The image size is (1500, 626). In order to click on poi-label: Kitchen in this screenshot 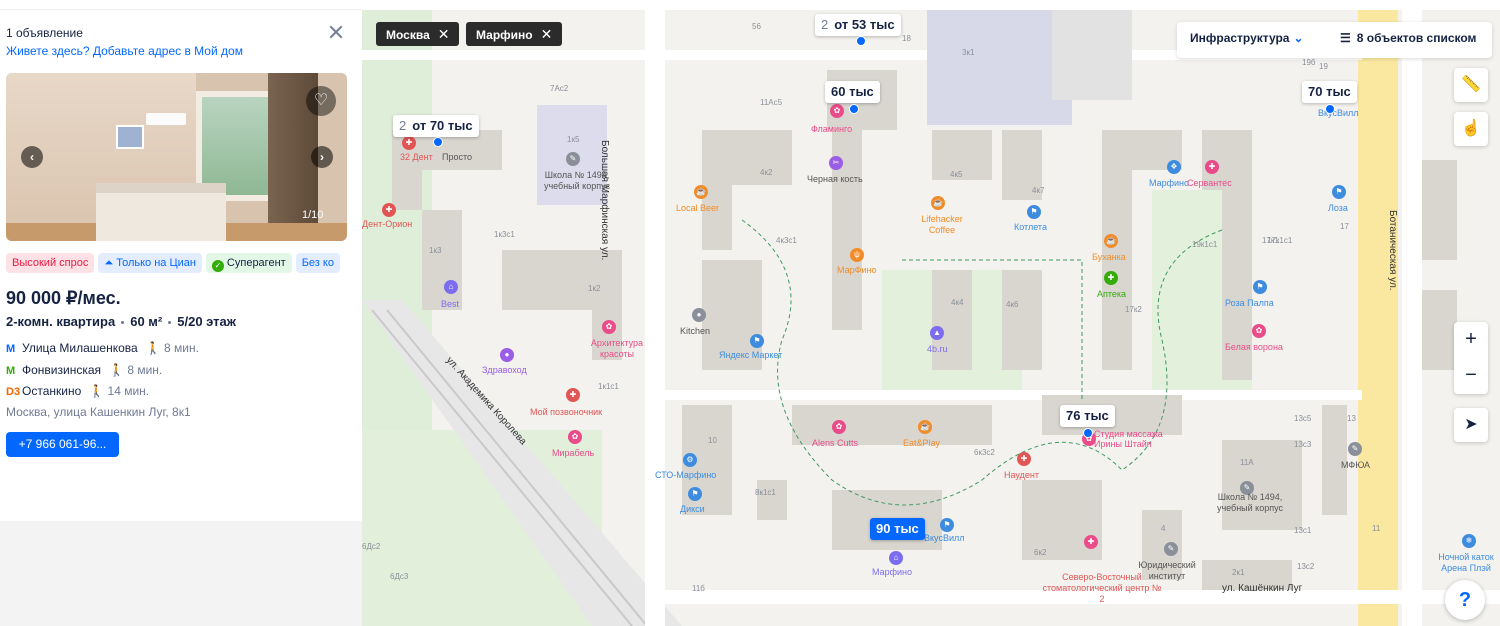, I will do `click(695, 331)`.